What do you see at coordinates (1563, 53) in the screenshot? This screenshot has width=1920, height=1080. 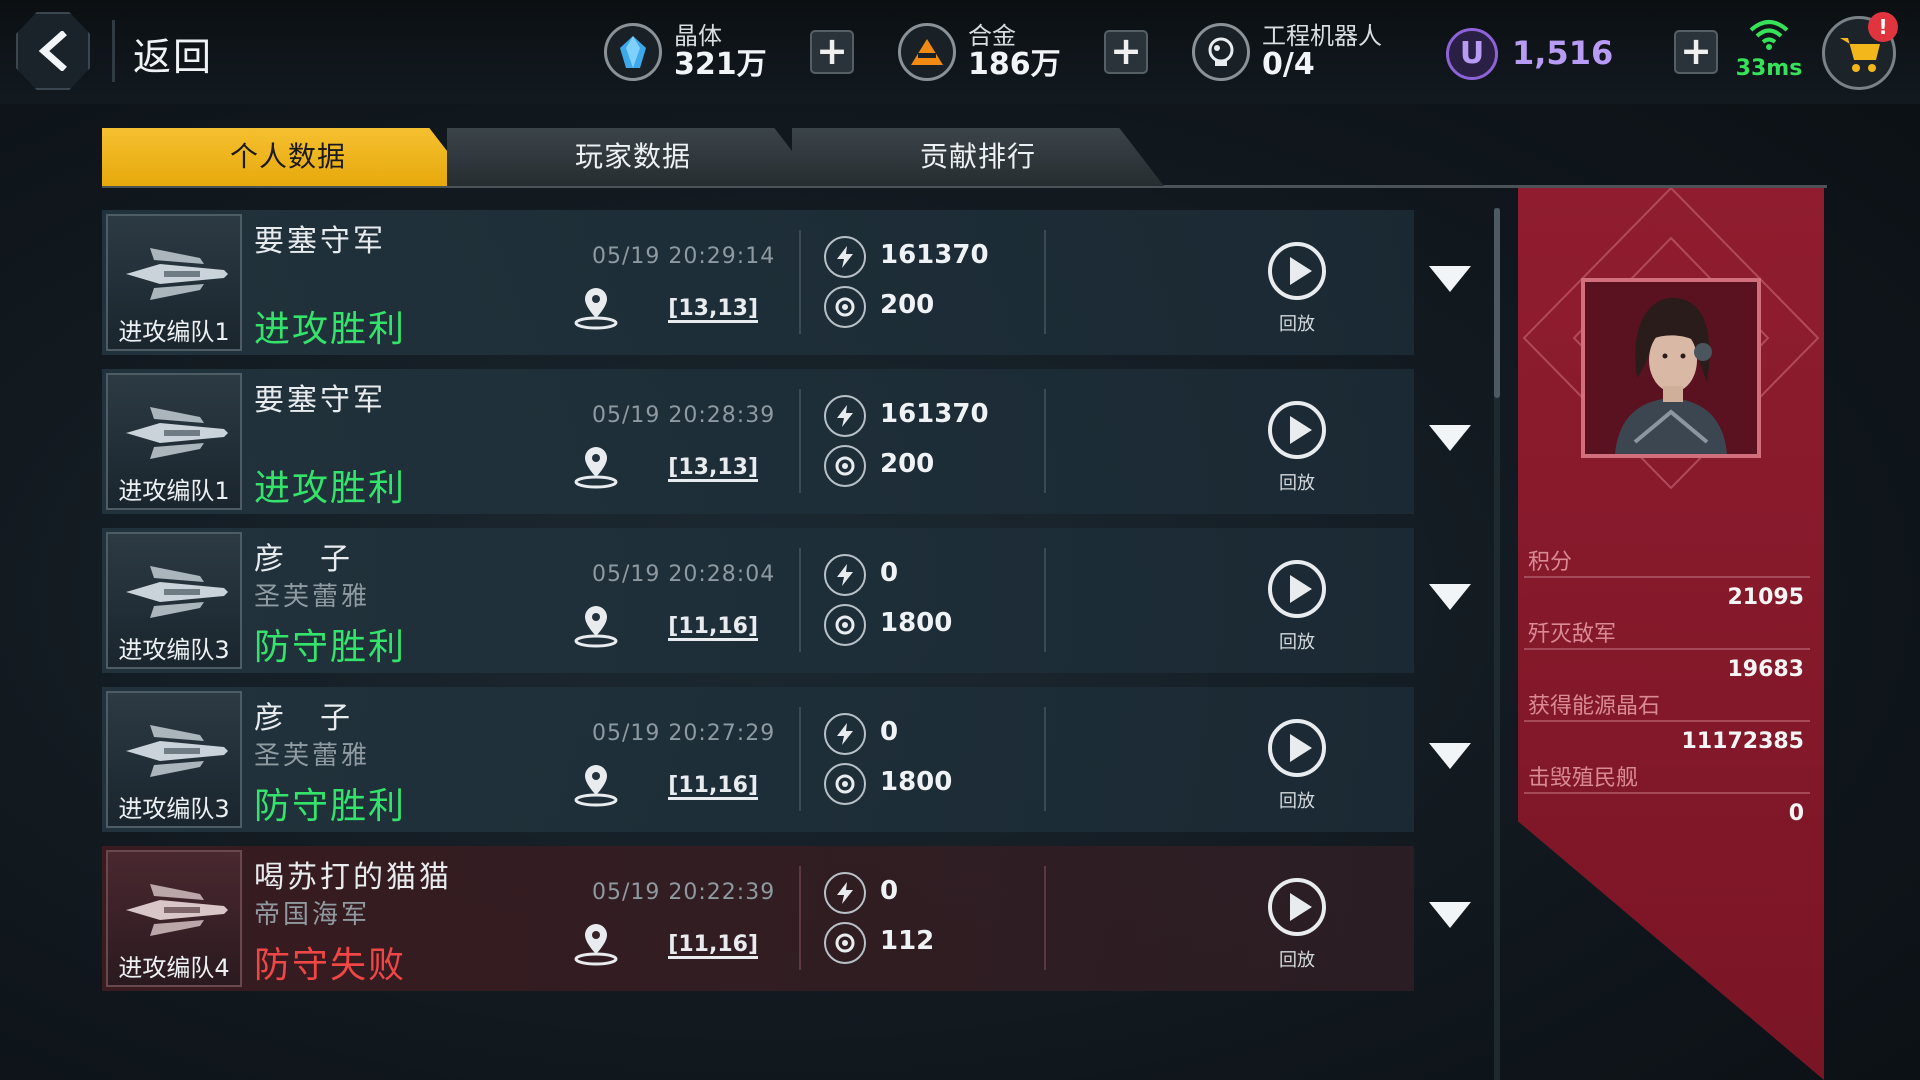 I see `premium-currency-value: 1,516` at bounding box center [1563, 53].